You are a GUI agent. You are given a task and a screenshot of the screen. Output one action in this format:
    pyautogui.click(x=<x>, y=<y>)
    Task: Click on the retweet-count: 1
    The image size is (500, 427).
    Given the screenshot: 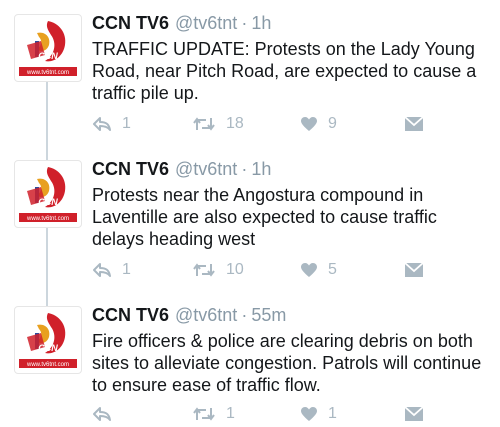 What is the action you would take?
    pyautogui.click(x=230, y=413)
    